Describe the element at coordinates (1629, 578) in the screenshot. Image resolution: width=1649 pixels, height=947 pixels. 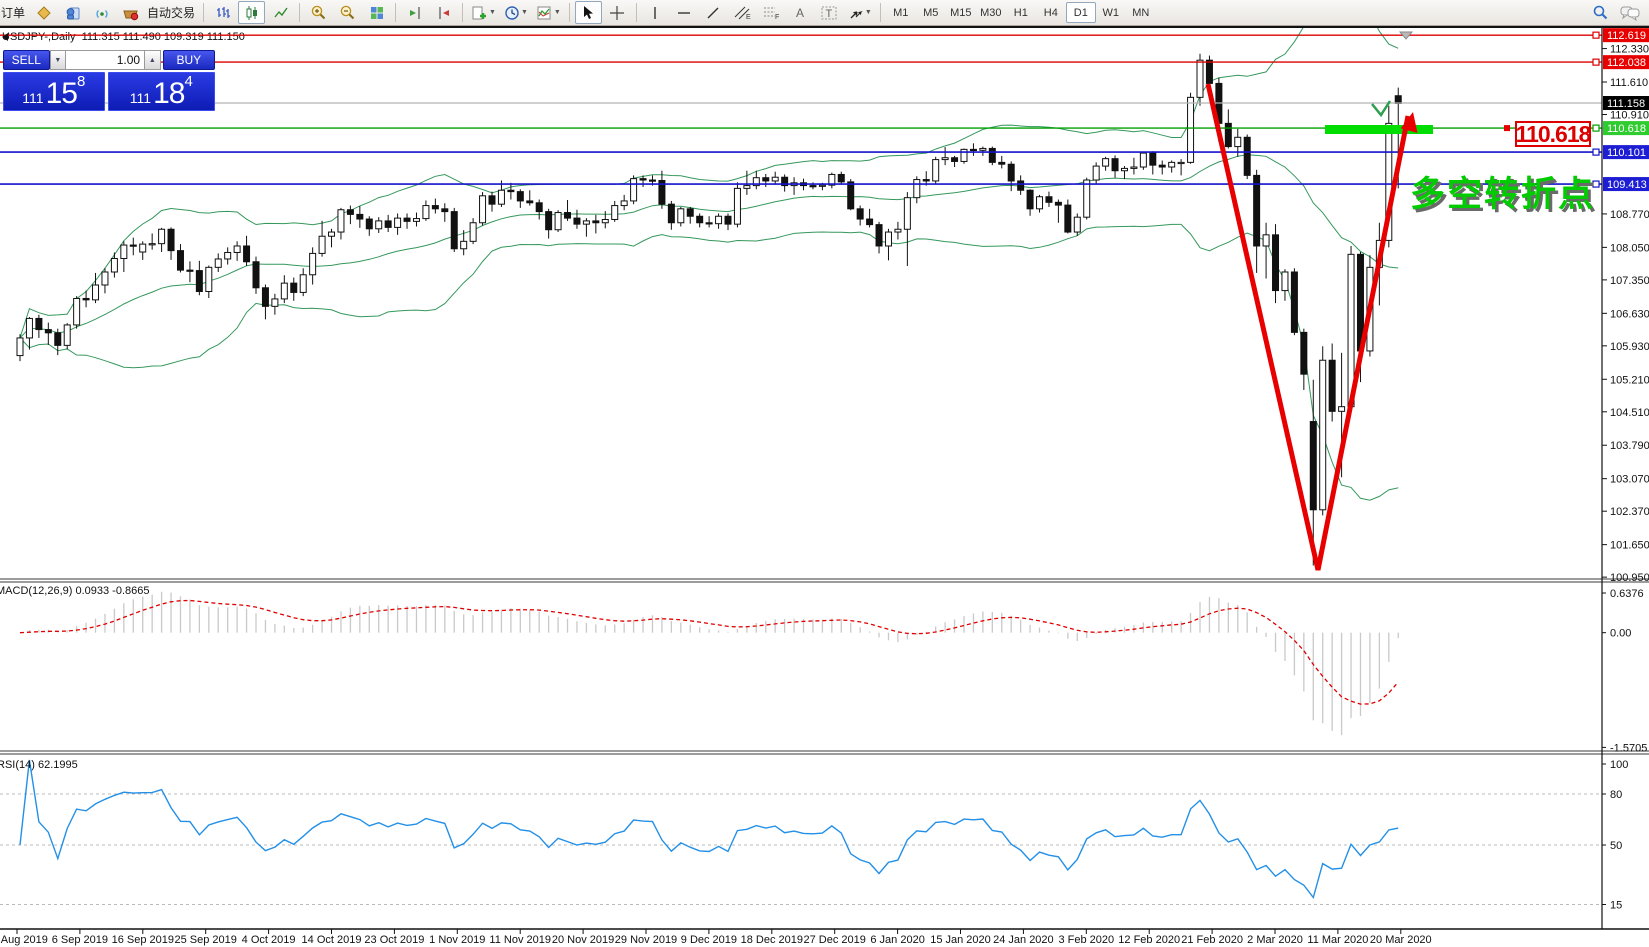
I see `price-axis-tick: 100.950` at that location.